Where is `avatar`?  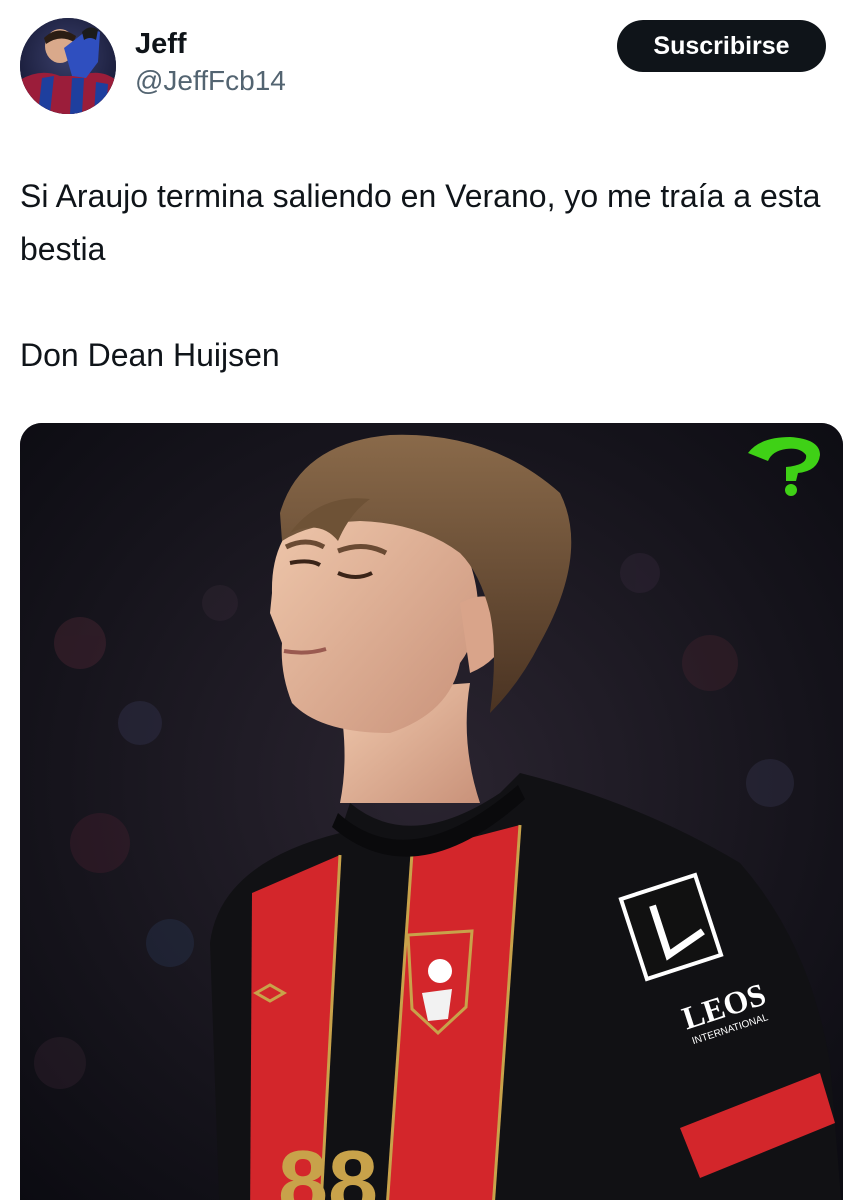
avatar is located at coordinates (68, 66).